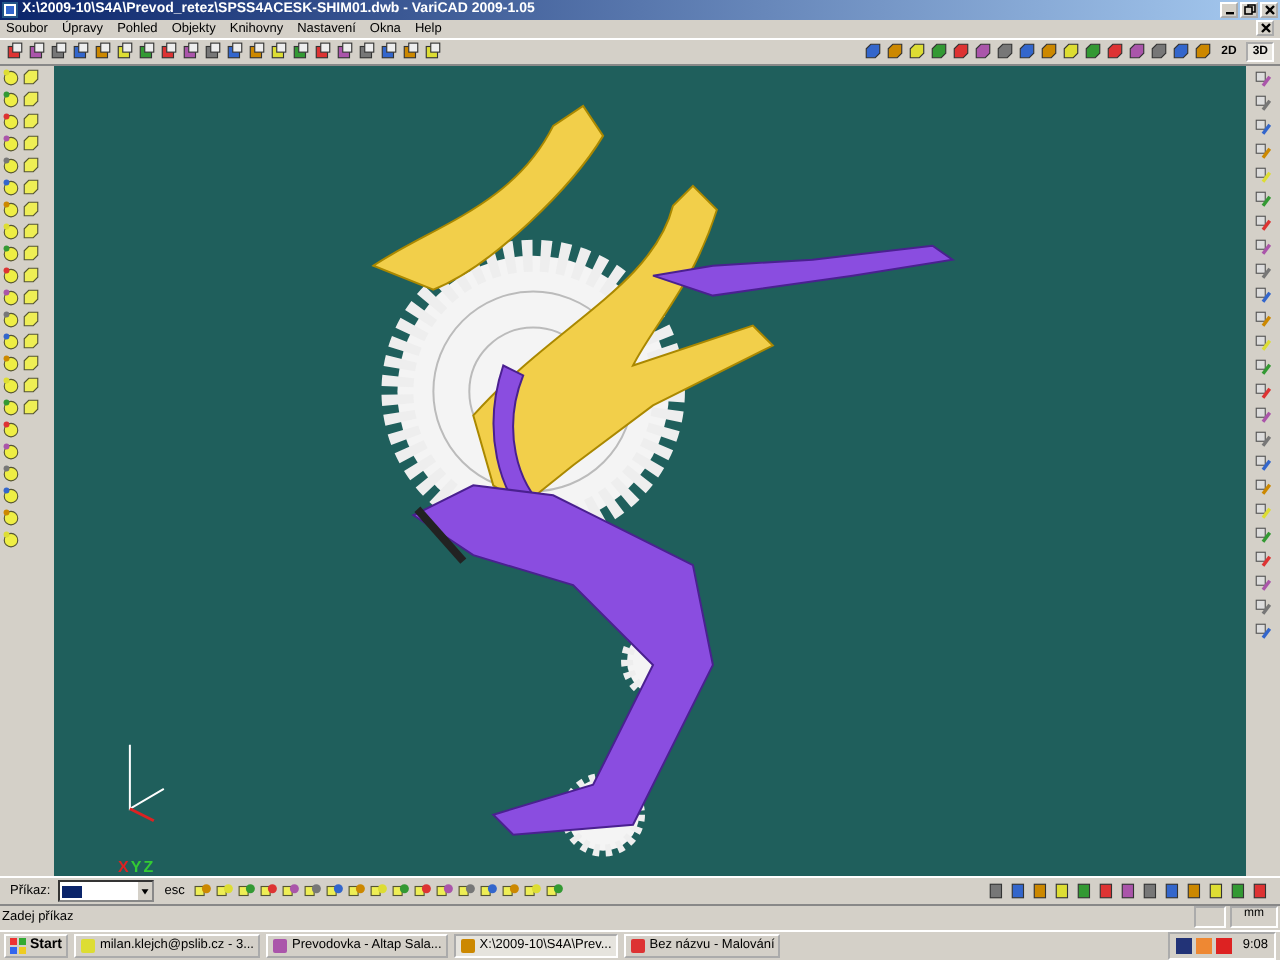 The height and width of the screenshot is (960, 1280). What do you see at coordinates (146, 782) in the screenshot?
I see `axis-icon` at bounding box center [146, 782].